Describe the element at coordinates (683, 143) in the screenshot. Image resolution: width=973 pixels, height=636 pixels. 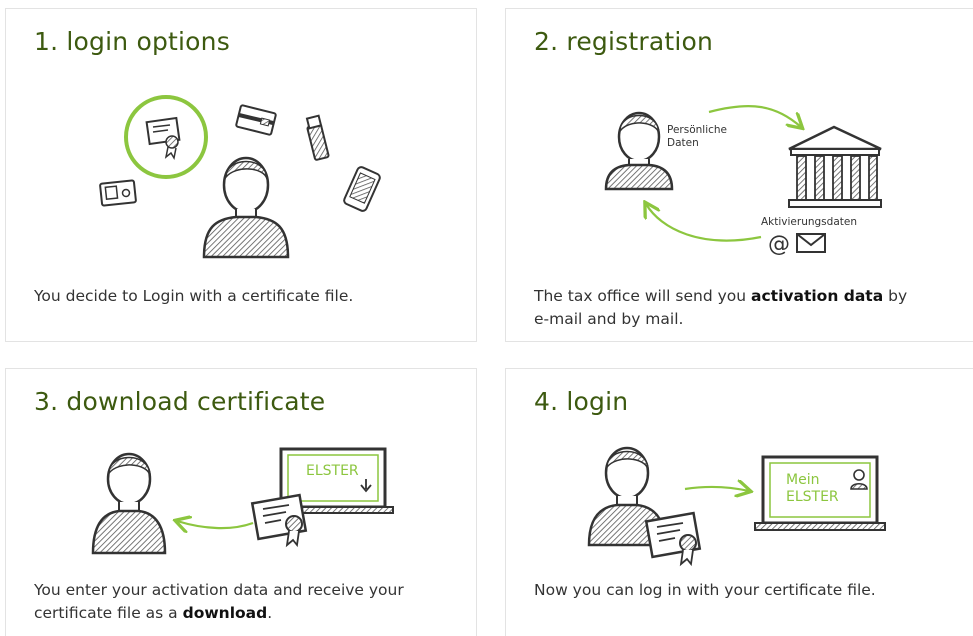
I see `personal-data-label-line2: Daten` at that location.